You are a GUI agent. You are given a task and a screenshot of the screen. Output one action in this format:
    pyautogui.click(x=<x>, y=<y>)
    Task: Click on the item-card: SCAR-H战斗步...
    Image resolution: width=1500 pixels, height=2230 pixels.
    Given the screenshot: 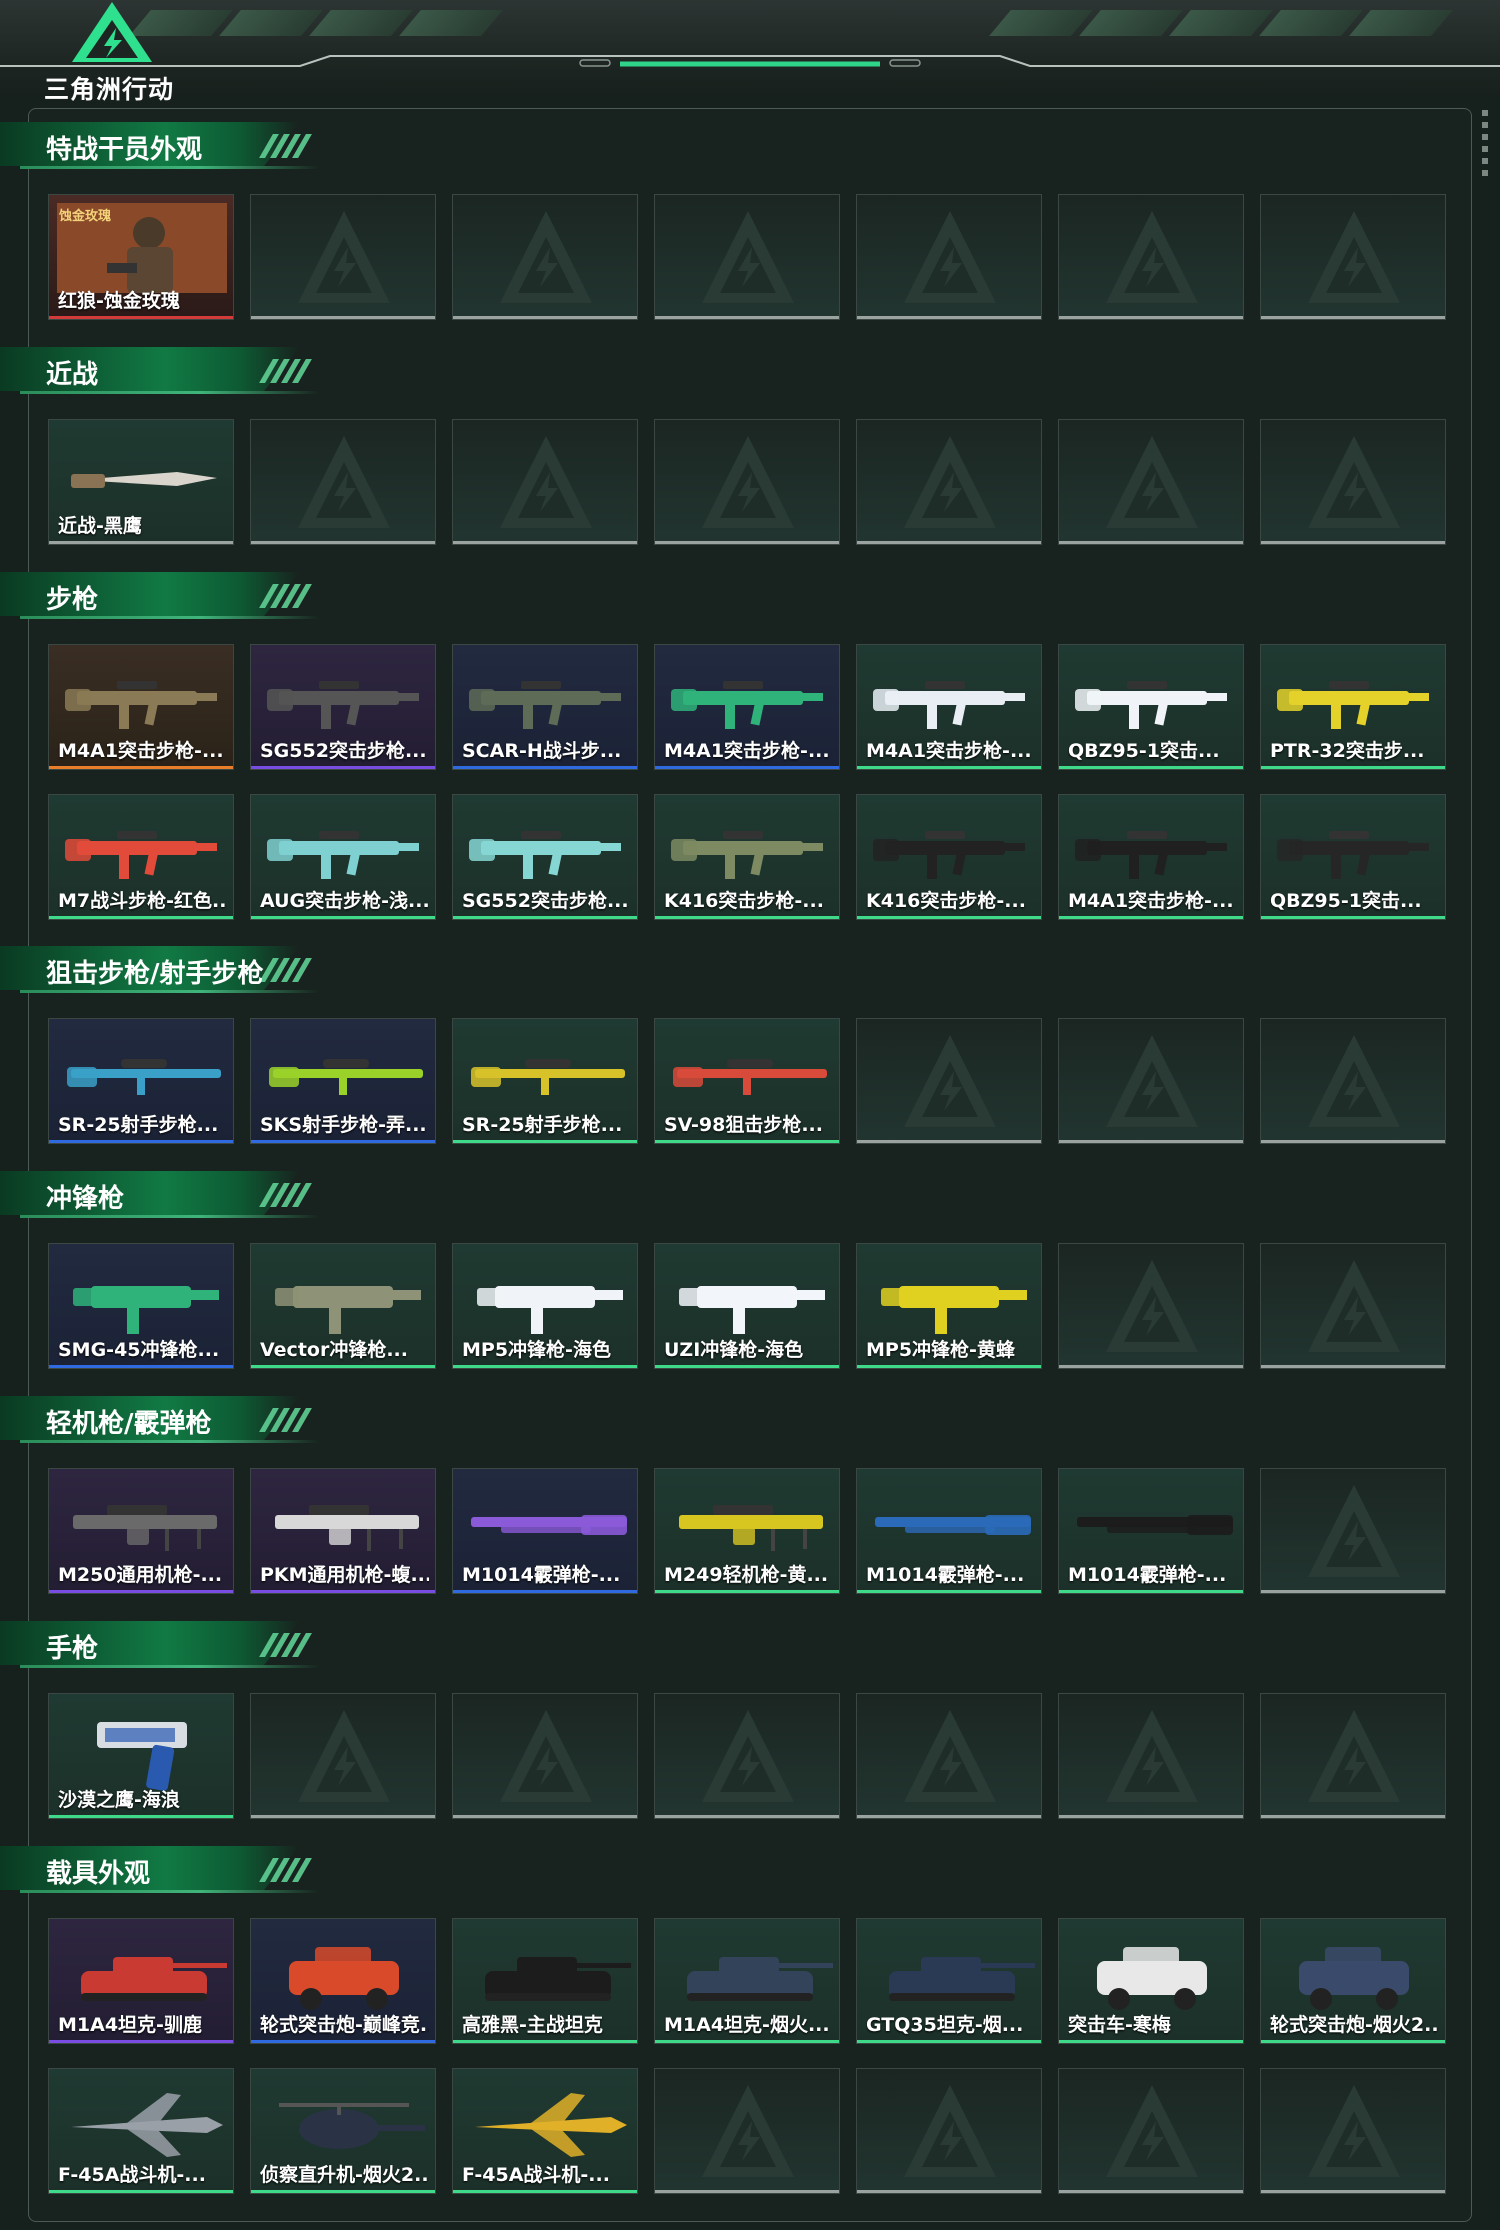 What is the action you would take?
    pyautogui.click(x=545, y=707)
    